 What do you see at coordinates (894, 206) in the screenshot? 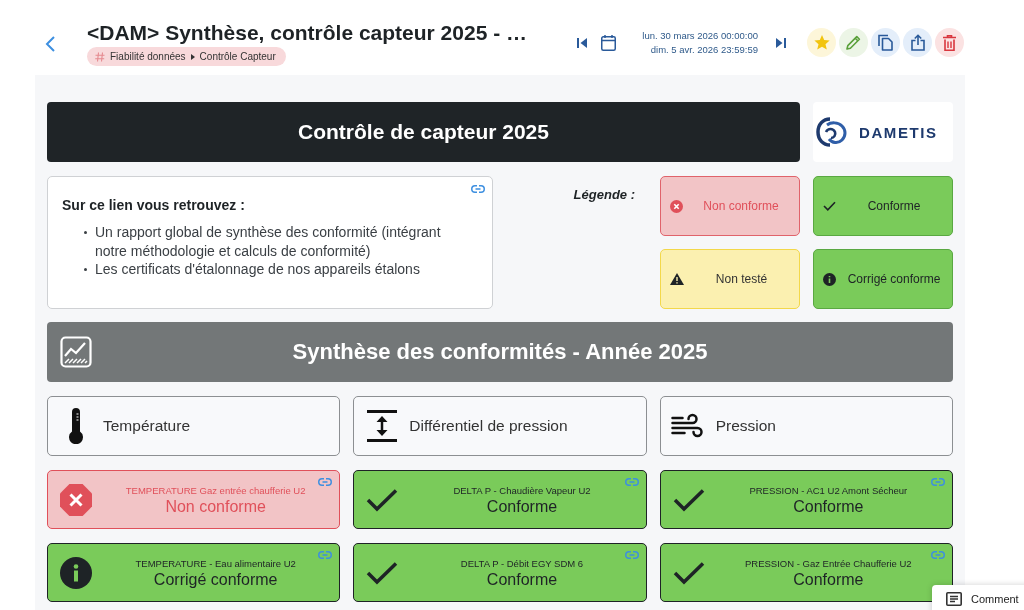
I see `legend-text: Conforme` at bounding box center [894, 206].